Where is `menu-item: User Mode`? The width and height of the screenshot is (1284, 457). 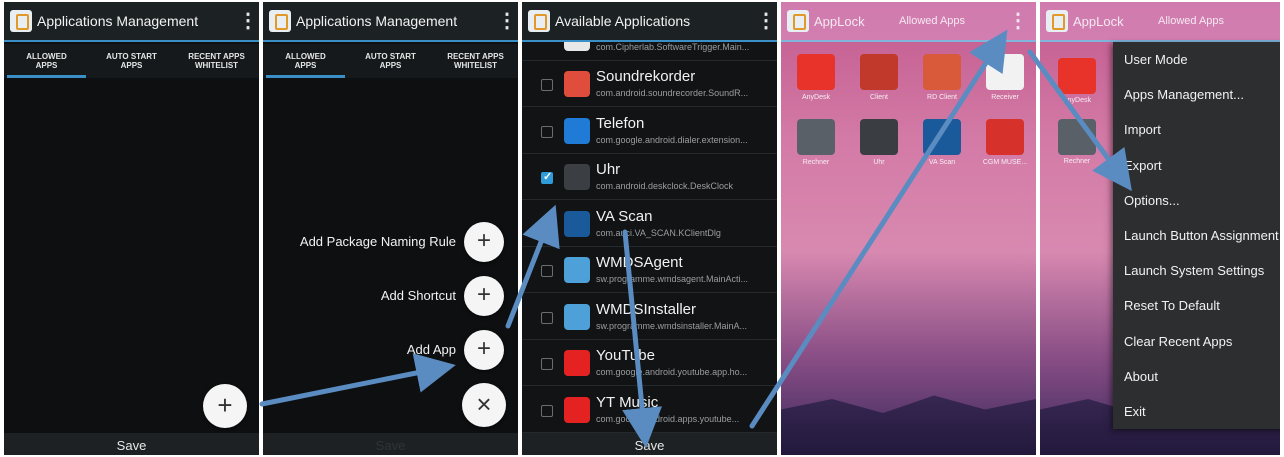 menu-item: User Mode is located at coordinates (1196, 59).